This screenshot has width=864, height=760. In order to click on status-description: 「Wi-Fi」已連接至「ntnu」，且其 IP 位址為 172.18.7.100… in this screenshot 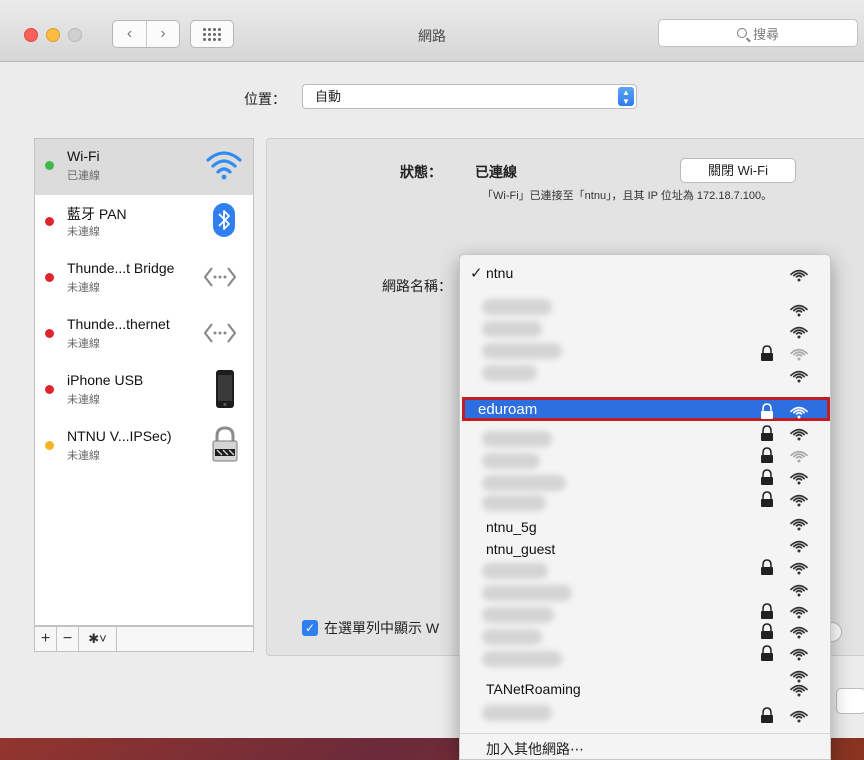, I will do `click(627, 196)`.